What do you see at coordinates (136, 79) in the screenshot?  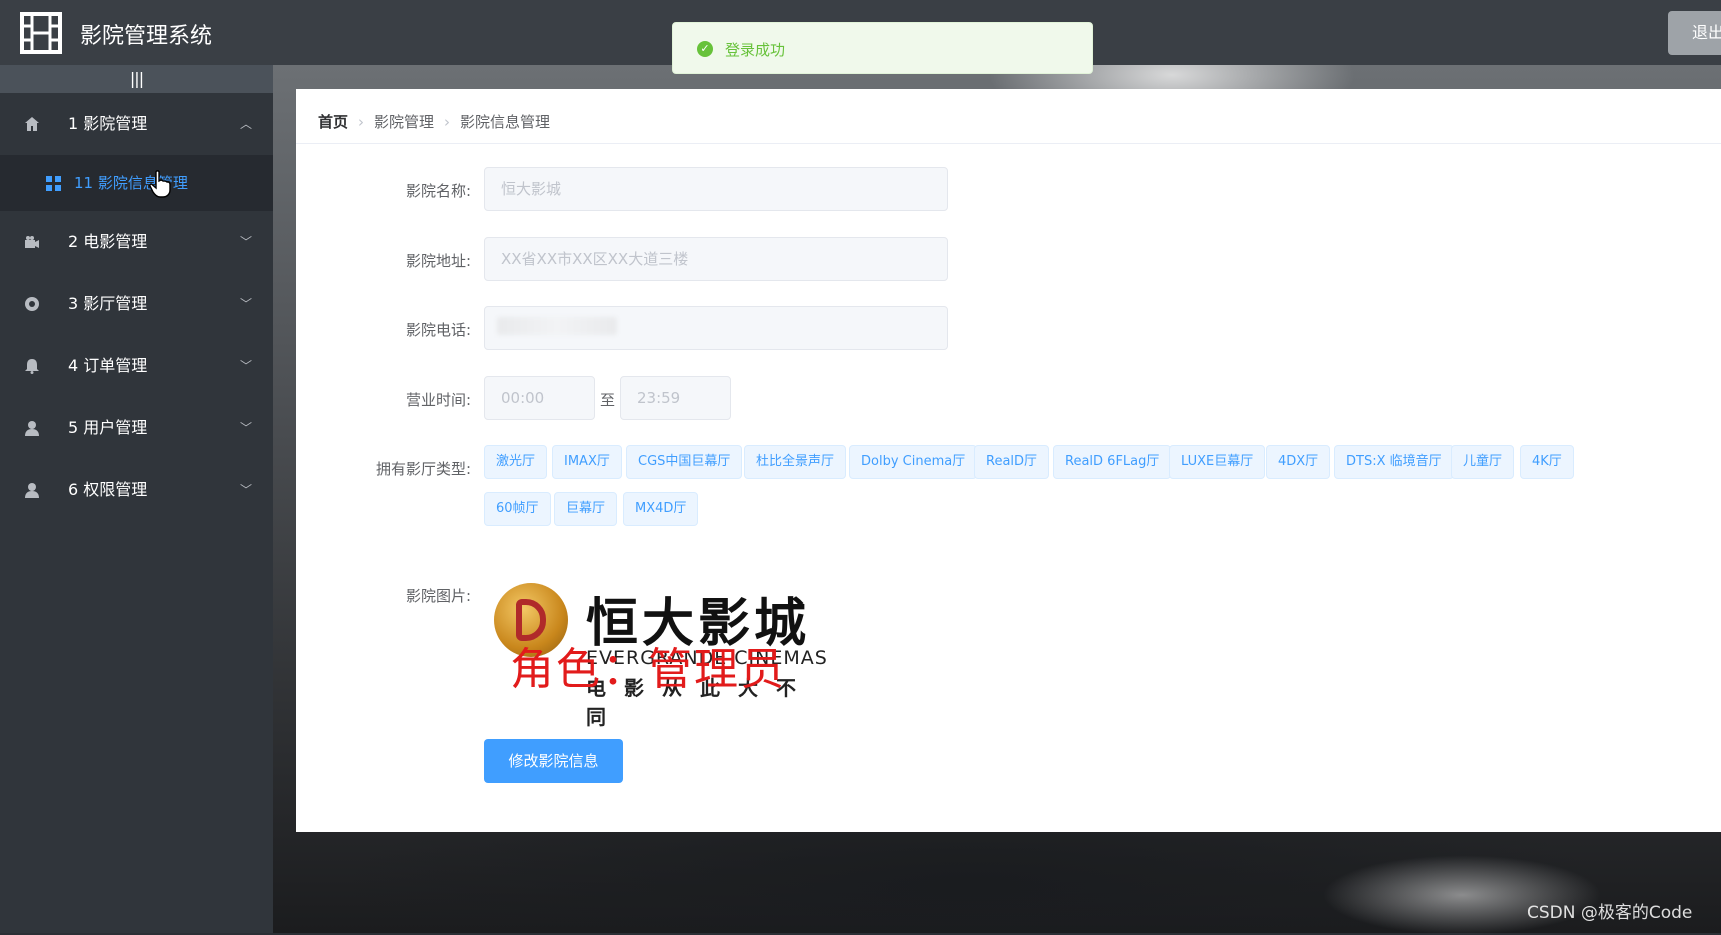 I see `collapse-toggle: |||` at bounding box center [136, 79].